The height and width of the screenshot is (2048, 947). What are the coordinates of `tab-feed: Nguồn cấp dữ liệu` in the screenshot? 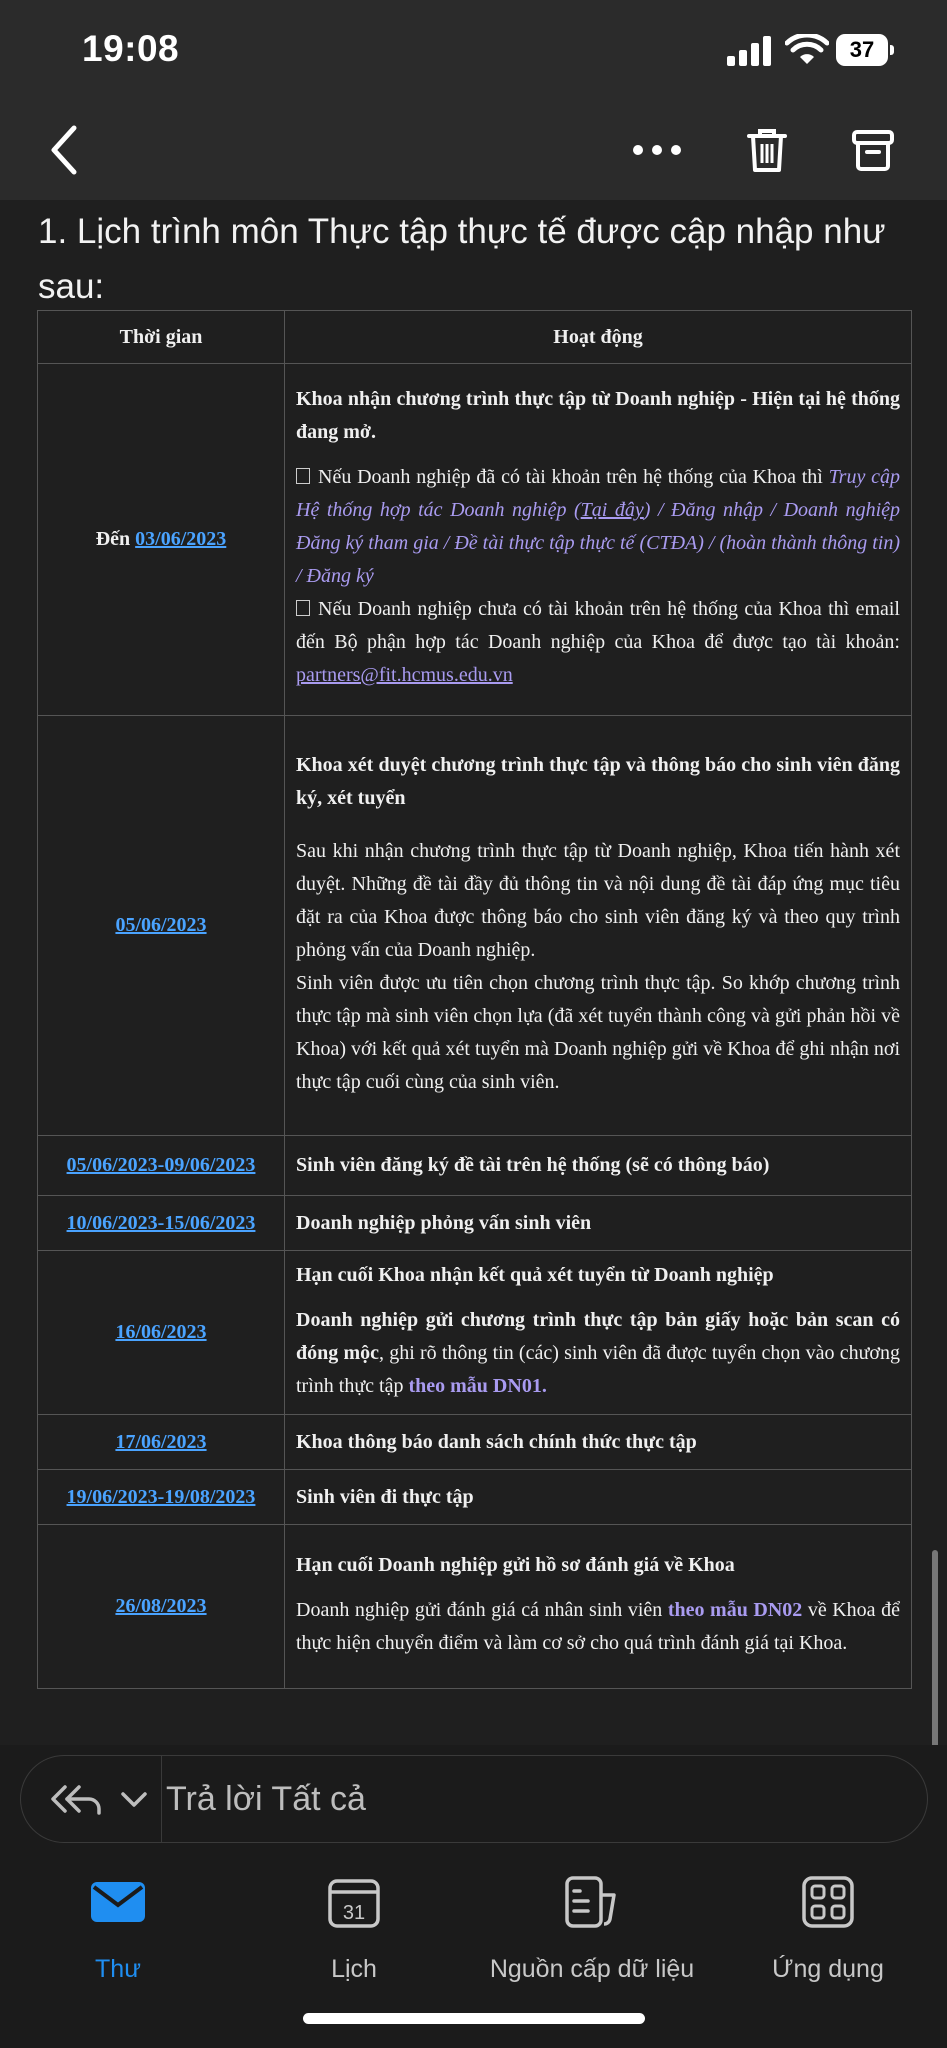 It's located at (592, 1935).